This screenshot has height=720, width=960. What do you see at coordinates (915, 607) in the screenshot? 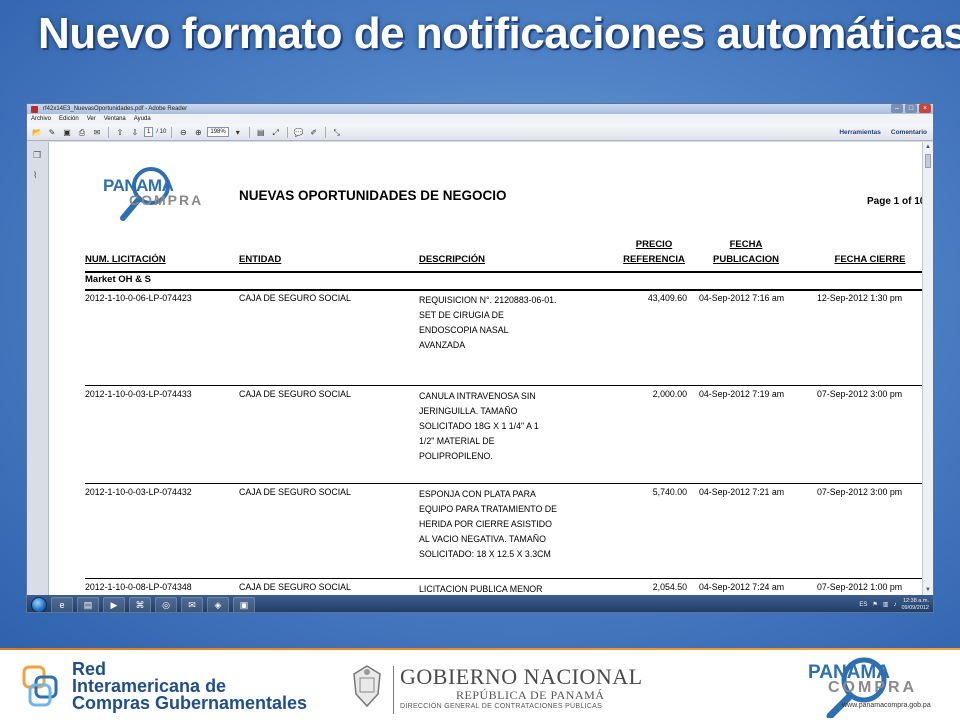
I see `clock-date: 09/09/2012` at bounding box center [915, 607].